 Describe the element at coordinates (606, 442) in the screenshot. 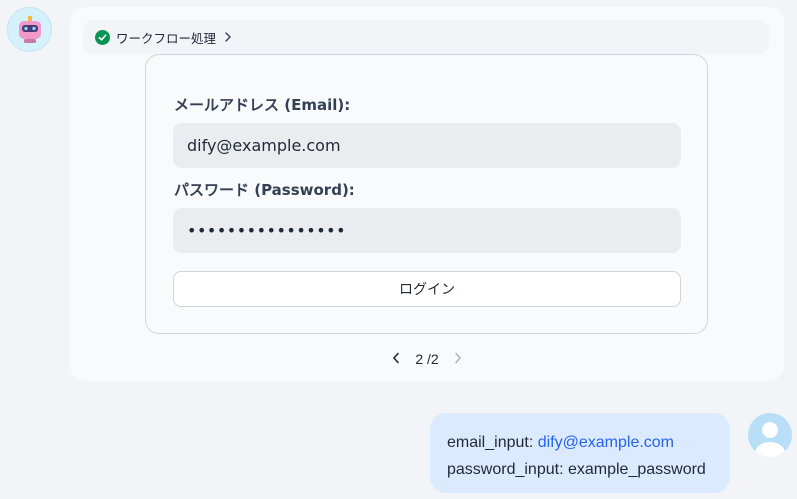

I see `email-link: dify@example.com` at that location.